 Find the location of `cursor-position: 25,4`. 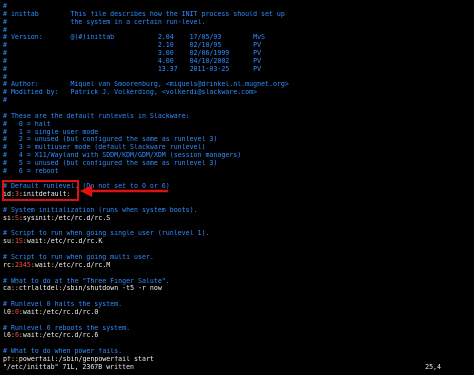

cursor-position: 25,4 is located at coordinates (433, 367).